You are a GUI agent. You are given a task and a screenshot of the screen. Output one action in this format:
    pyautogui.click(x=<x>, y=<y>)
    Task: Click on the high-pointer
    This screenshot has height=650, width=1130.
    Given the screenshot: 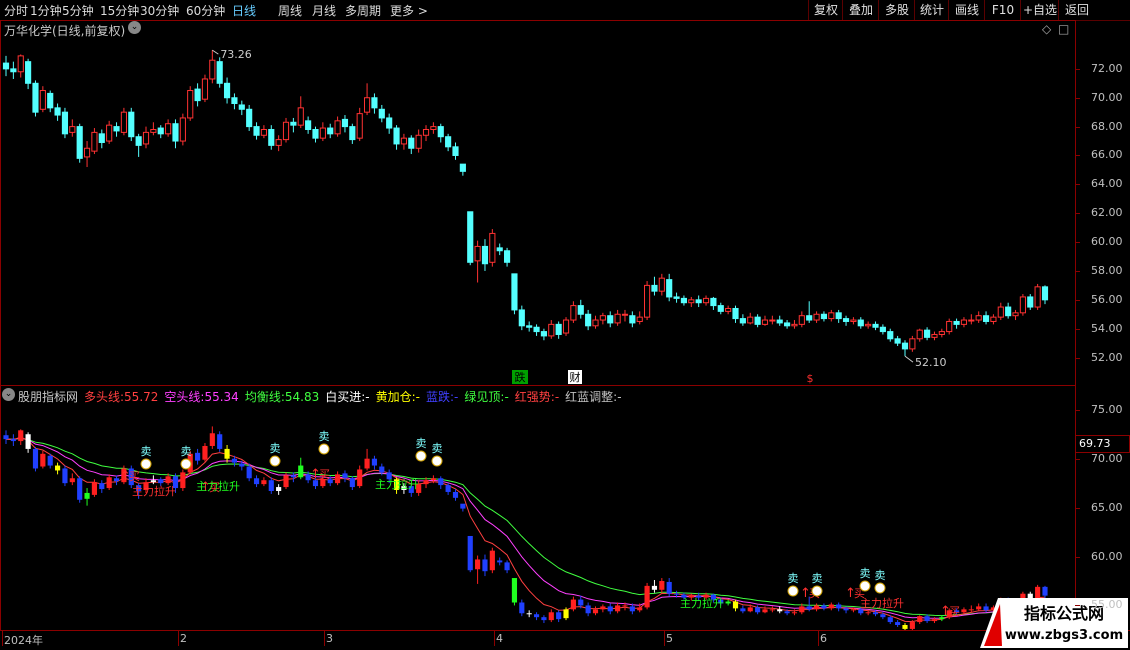 What is the action you would take?
    pyautogui.click(x=215, y=52)
    